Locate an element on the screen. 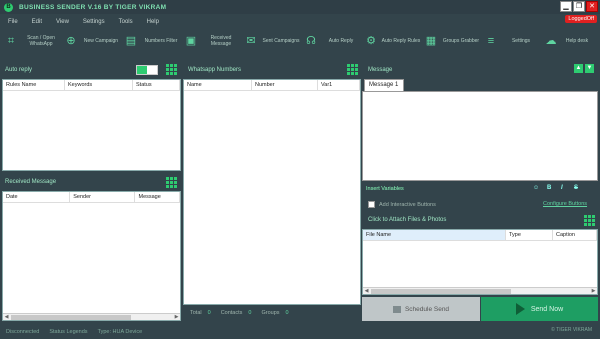 This screenshot has height=339, width=600. attach-hscrollbar: ◀ ▶ is located at coordinates (480, 290).